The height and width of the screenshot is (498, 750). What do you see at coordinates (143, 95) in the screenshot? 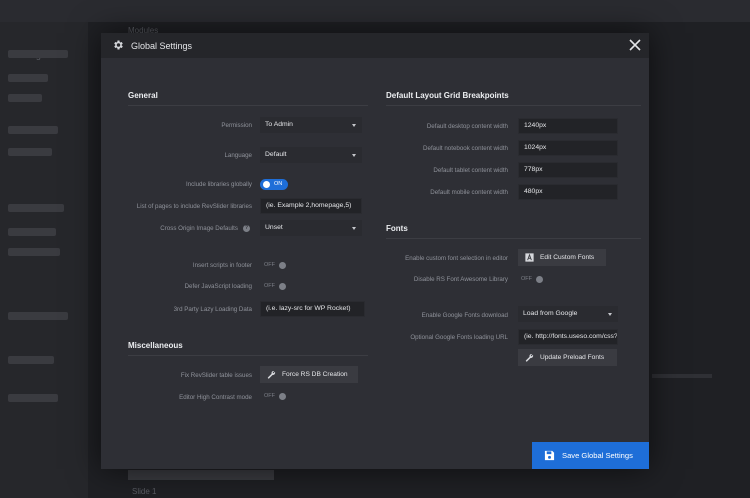
I see `general-section-title: General` at bounding box center [143, 95].